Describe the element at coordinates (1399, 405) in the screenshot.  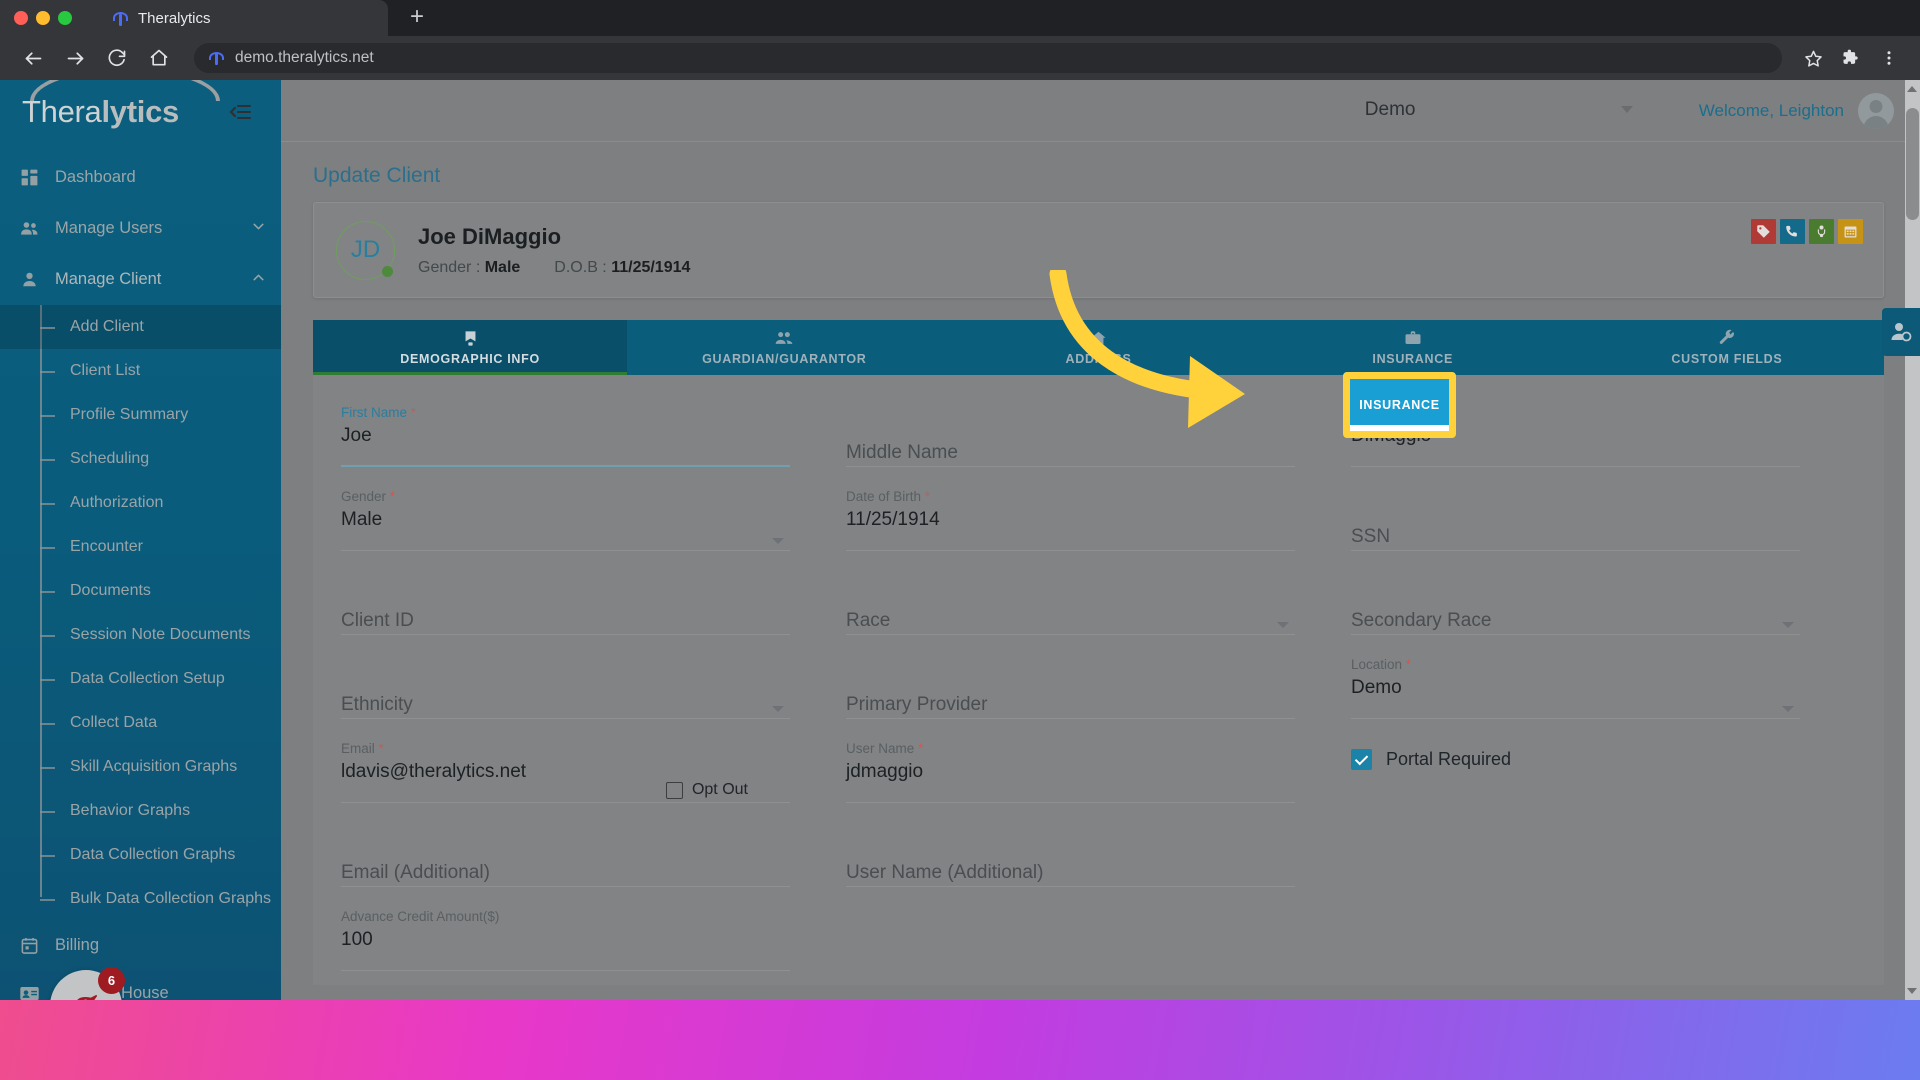
I see `annotation-highlight-insurance-tab: INSURANCE` at that location.